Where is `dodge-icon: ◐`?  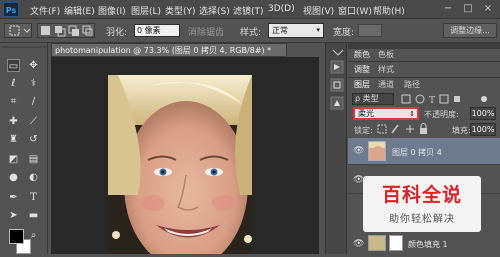 dodge-icon: ◐ is located at coordinates (33, 177).